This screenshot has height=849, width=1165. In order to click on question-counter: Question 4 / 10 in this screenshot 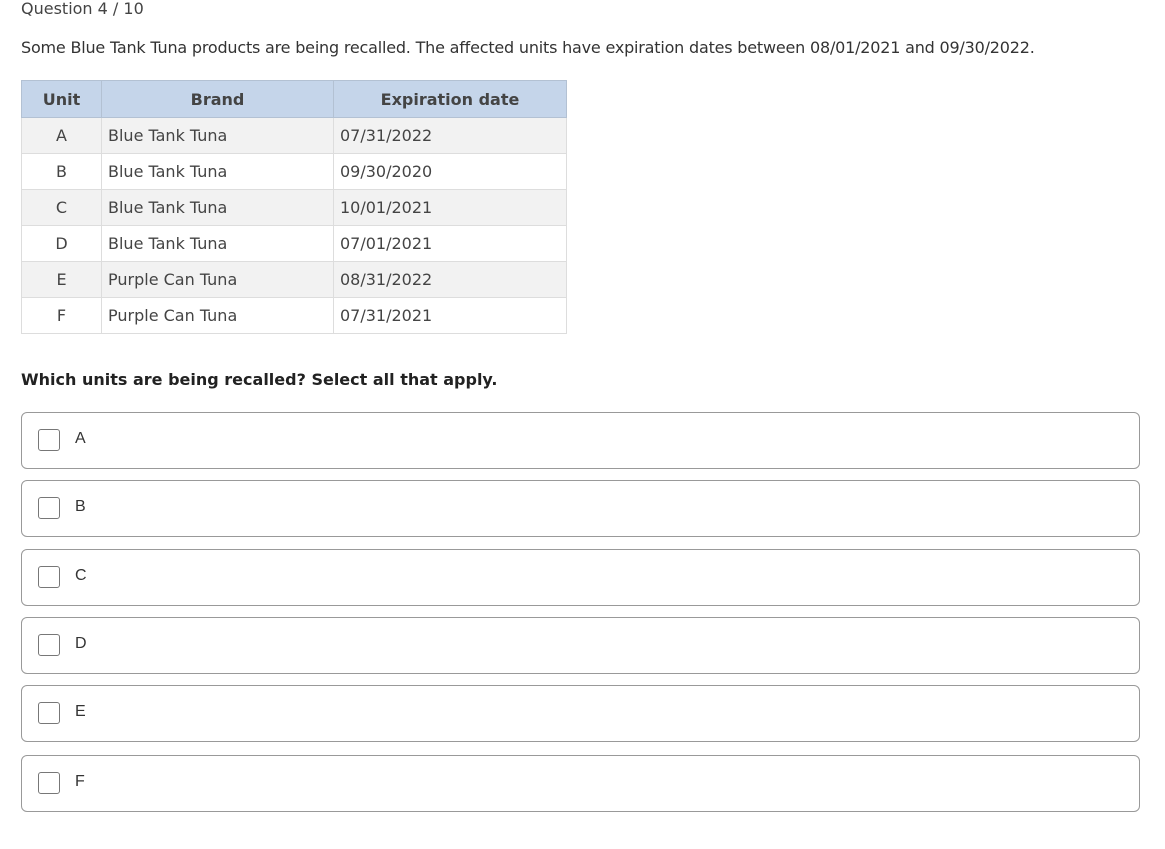, I will do `click(82, 9)`.